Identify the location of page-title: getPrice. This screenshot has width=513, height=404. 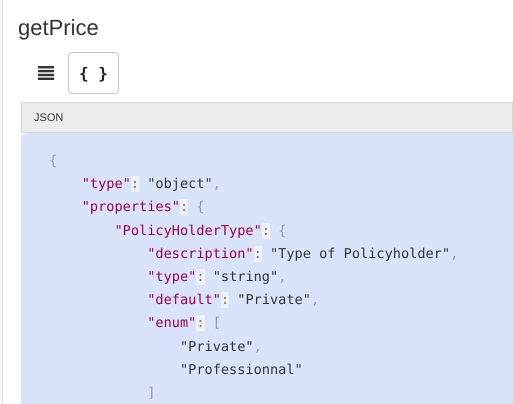
(58, 28).